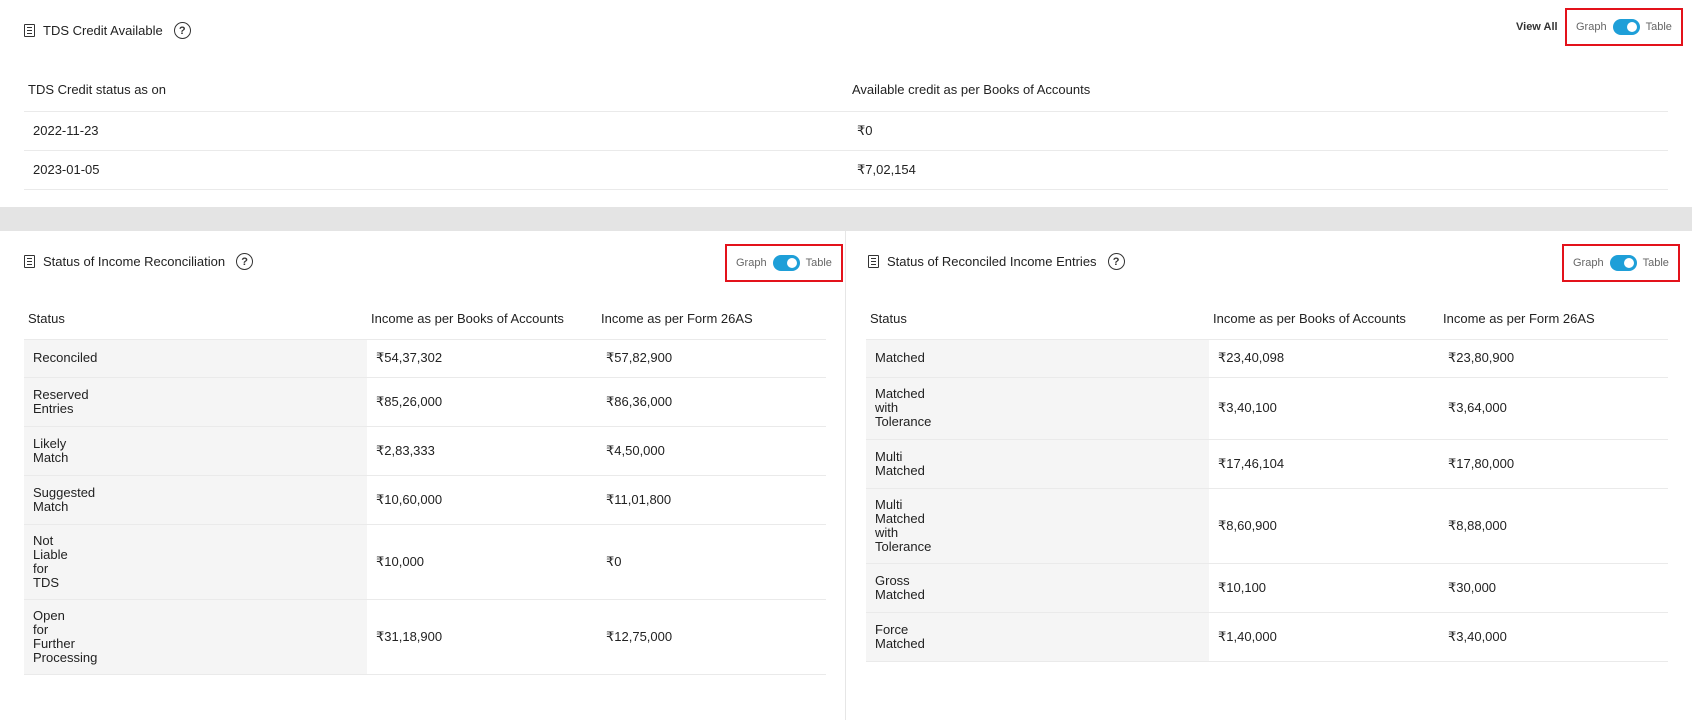 This screenshot has width=1703, height=720. I want to click on table-row: 2022-11-23 ₹0, so click(846, 130).